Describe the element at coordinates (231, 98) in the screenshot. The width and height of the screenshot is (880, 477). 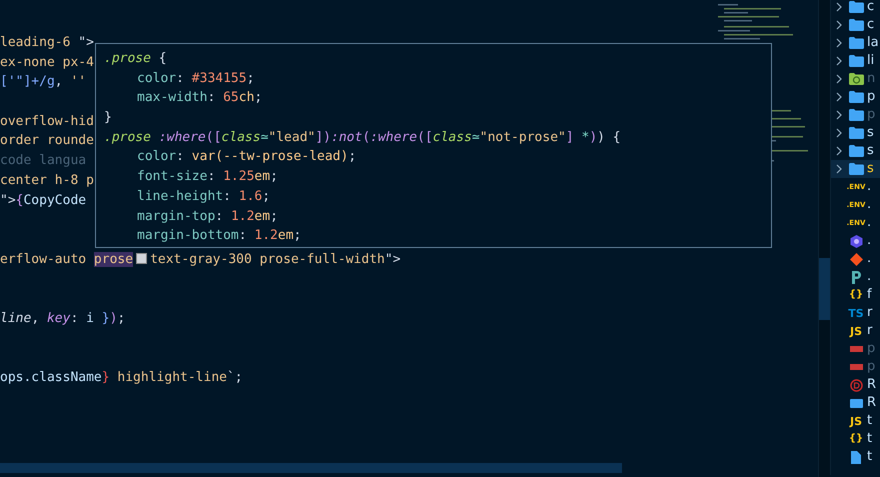
I see `code-token: 65` at that location.